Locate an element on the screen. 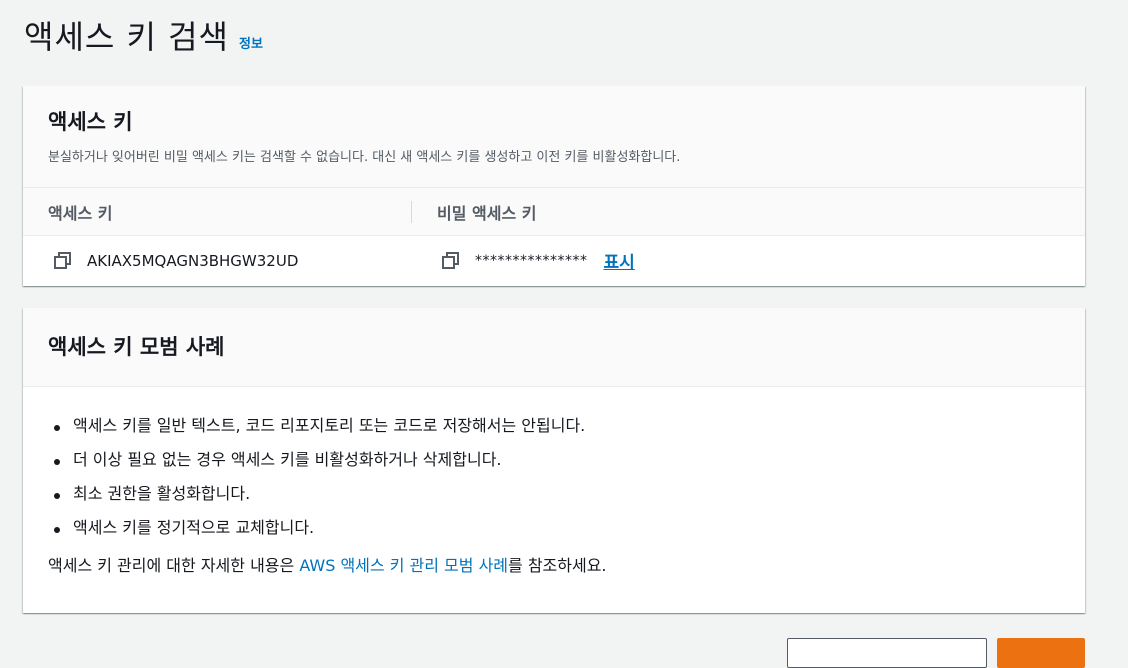 The image size is (1128, 668). column-header-access-key: 액세스 키 is located at coordinates (80, 213).